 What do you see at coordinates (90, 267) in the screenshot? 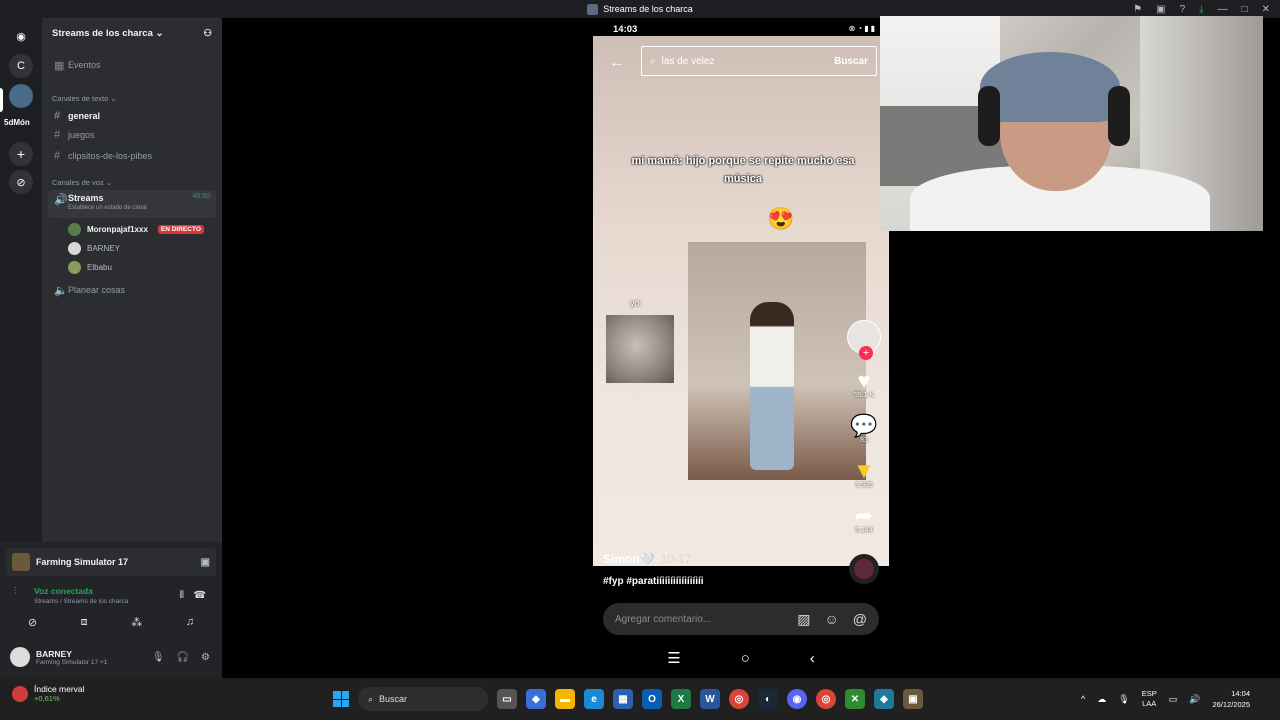
I see `voice-user-elbabu: Elbabu` at bounding box center [90, 267].